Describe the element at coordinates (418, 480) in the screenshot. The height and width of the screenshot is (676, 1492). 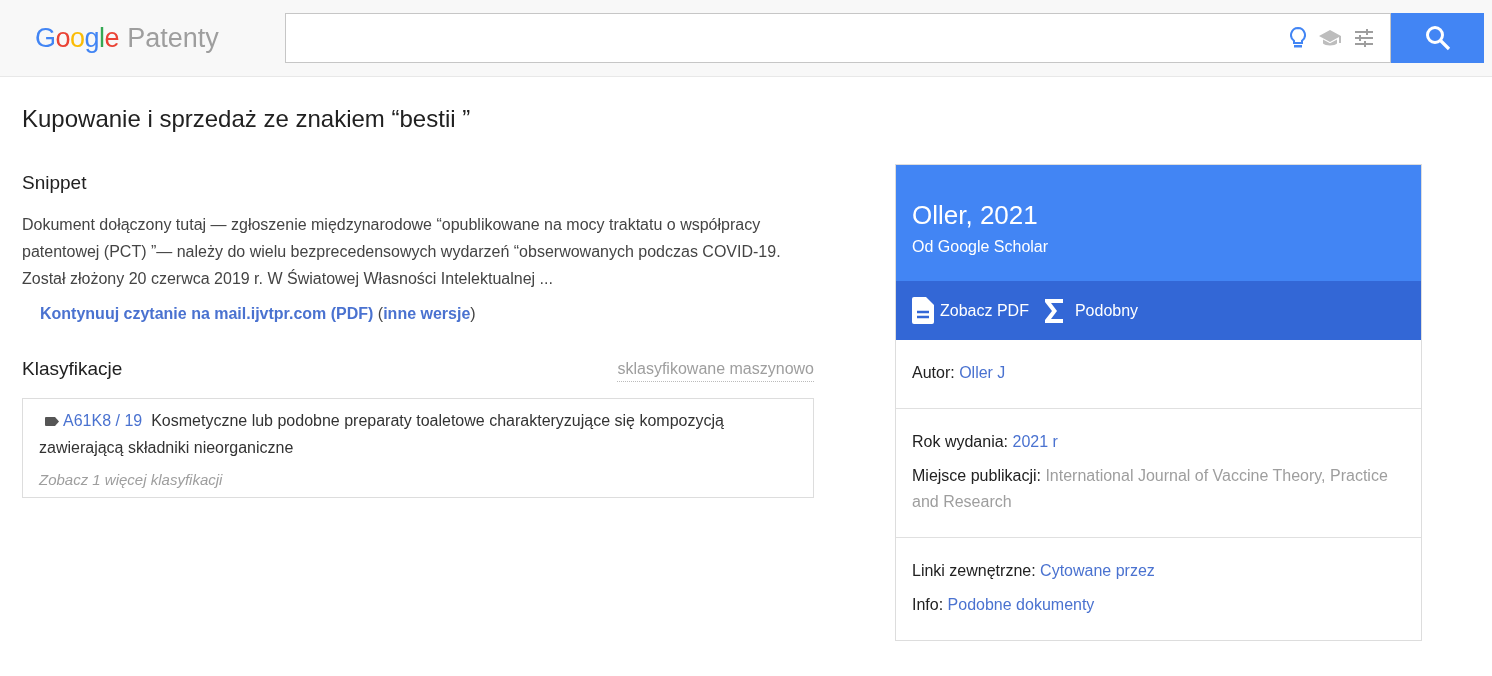
I see `more-classifications-link: Zobacz 1 więcej klasyfikacji` at that location.